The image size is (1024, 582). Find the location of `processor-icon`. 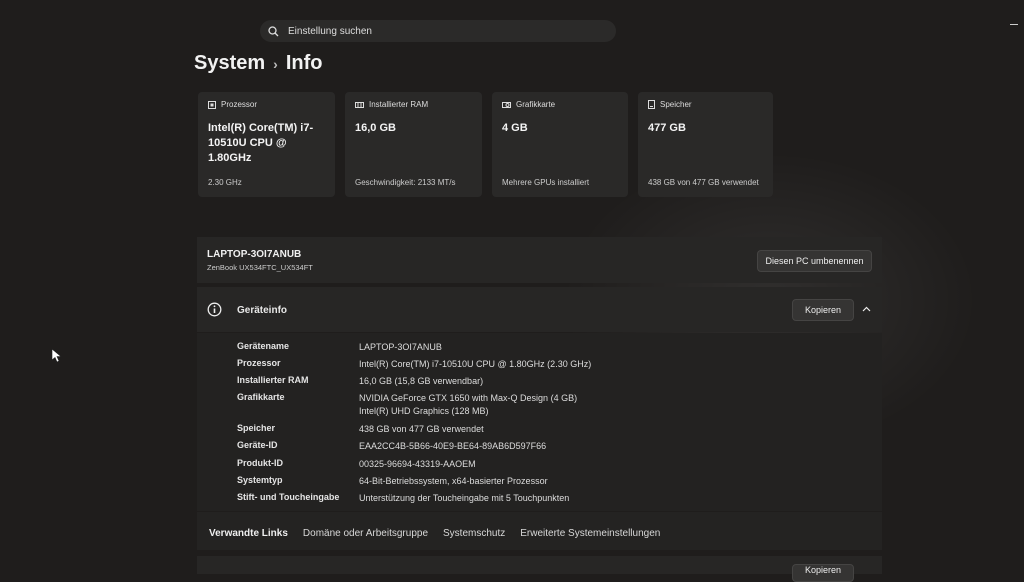

processor-icon is located at coordinates (212, 104).